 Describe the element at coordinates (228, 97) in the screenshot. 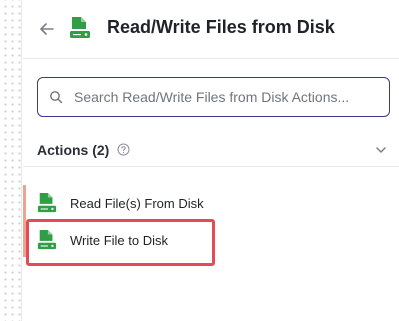

I see `search-input` at that location.